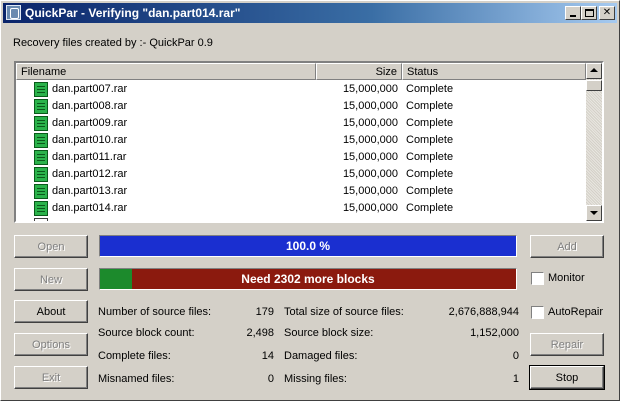  What do you see at coordinates (566, 278) in the screenshot?
I see `monitor-checkbox-label: Monitor` at bounding box center [566, 278].